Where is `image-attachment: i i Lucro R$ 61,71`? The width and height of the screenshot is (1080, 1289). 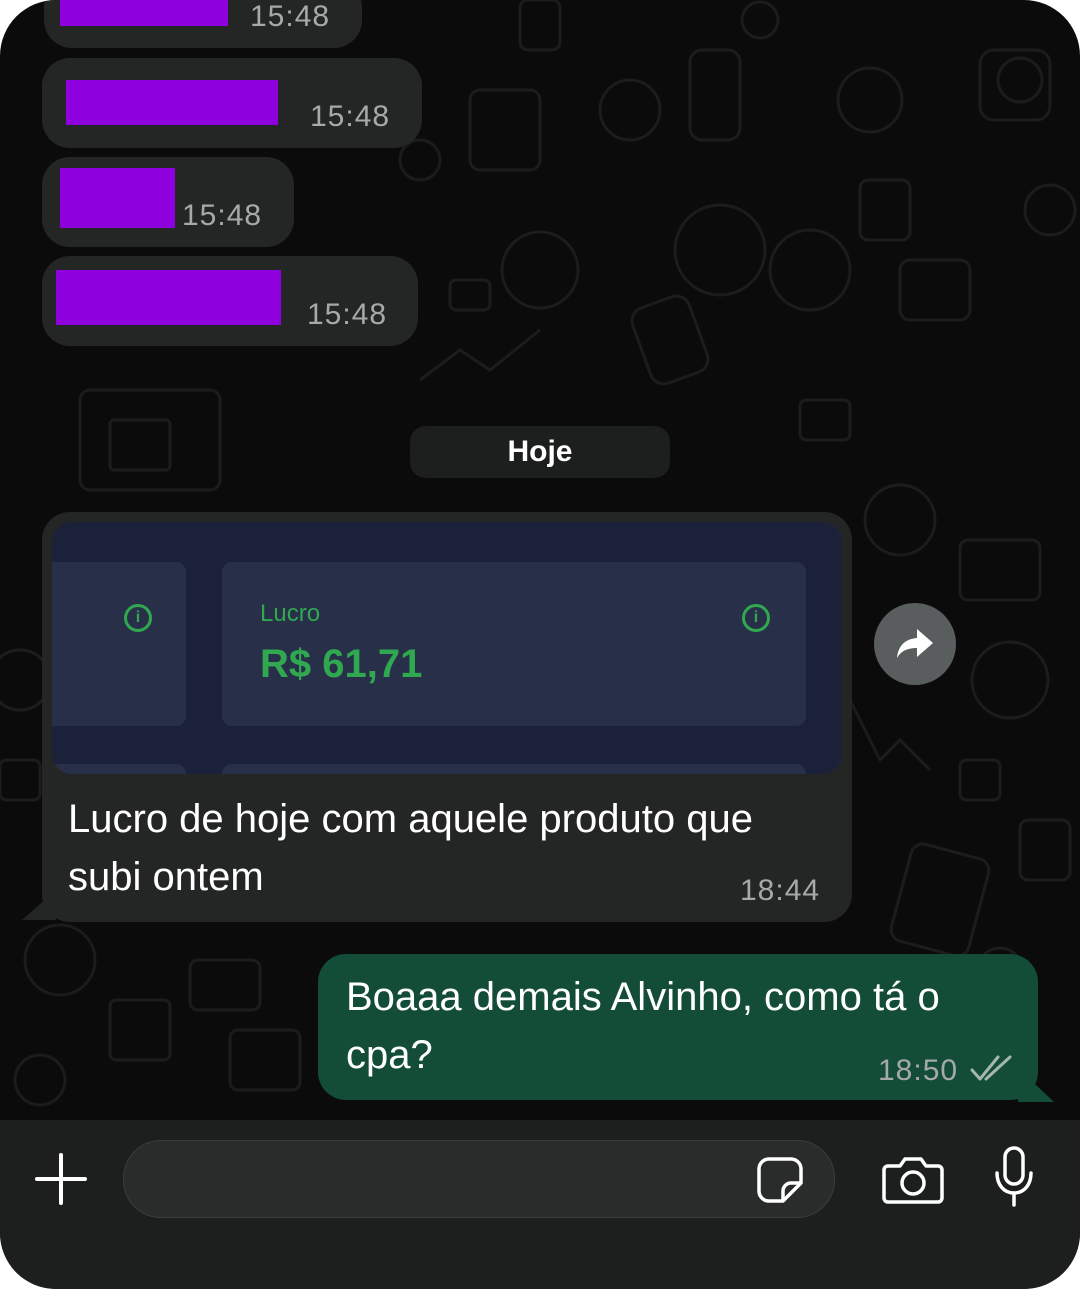 image-attachment: i i Lucro R$ 61,71 is located at coordinates (447, 648).